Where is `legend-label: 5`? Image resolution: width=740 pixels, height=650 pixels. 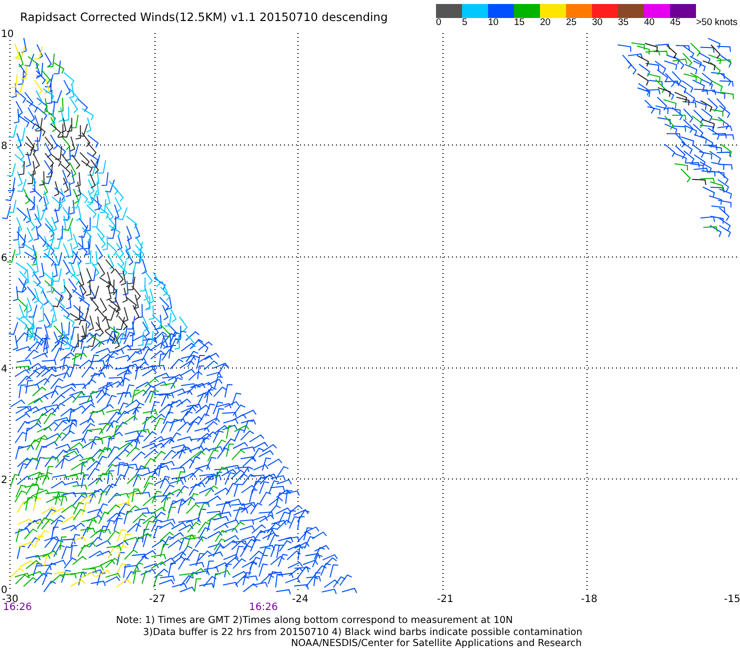
legend-label: 5 is located at coordinates (465, 23).